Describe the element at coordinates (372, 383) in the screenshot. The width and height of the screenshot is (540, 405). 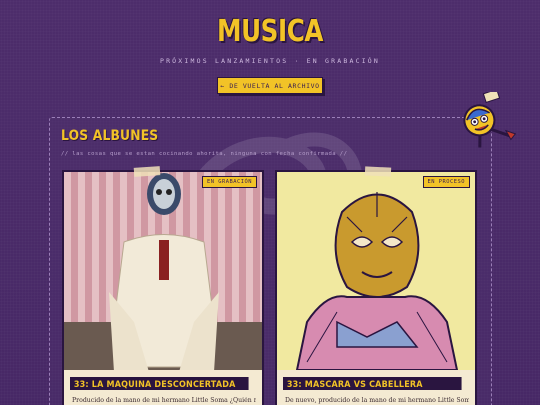
I see `album-title: 33: MASCARA VS CABELLERA` at that location.